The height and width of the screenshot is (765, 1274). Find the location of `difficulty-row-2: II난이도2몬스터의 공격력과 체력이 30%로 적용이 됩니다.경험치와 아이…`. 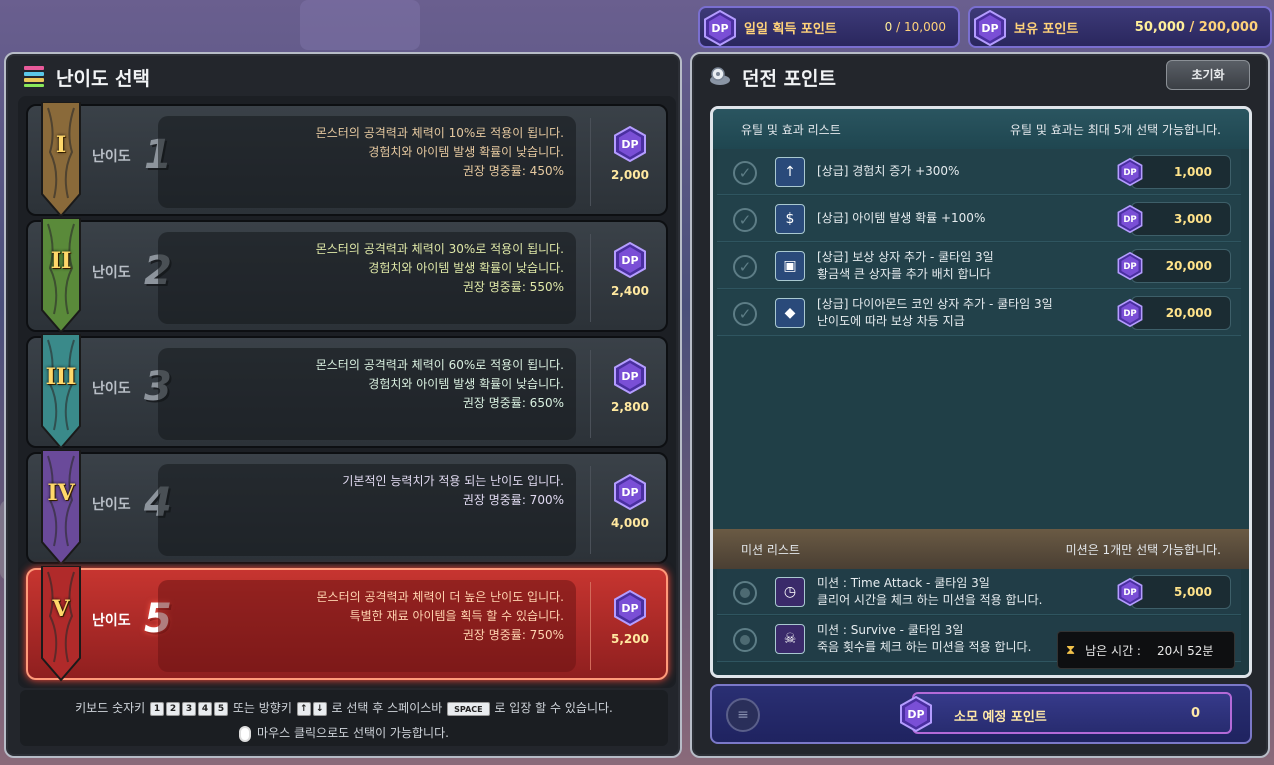

difficulty-row-2: II난이도2몬스터의 공격력과 체력이 30%로 적용이 됩니다.경험치와 아이… is located at coordinates (347, 275).